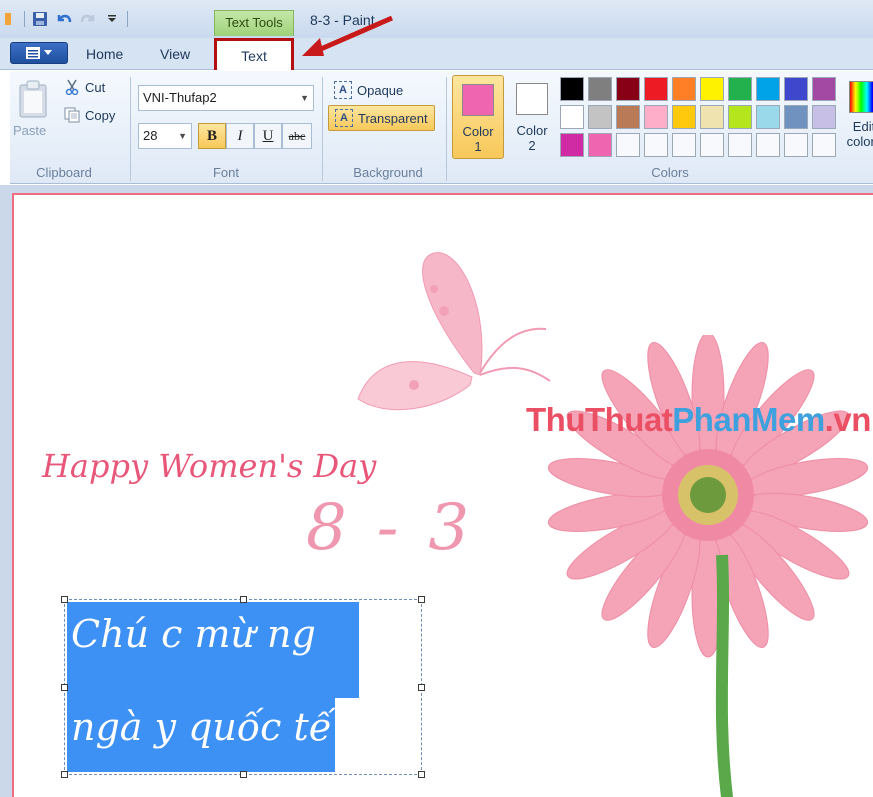  What do you see at coordinates (421, 599) in the screenshot?
I see `resize-handle-ne` at bounding box center [421, 599].